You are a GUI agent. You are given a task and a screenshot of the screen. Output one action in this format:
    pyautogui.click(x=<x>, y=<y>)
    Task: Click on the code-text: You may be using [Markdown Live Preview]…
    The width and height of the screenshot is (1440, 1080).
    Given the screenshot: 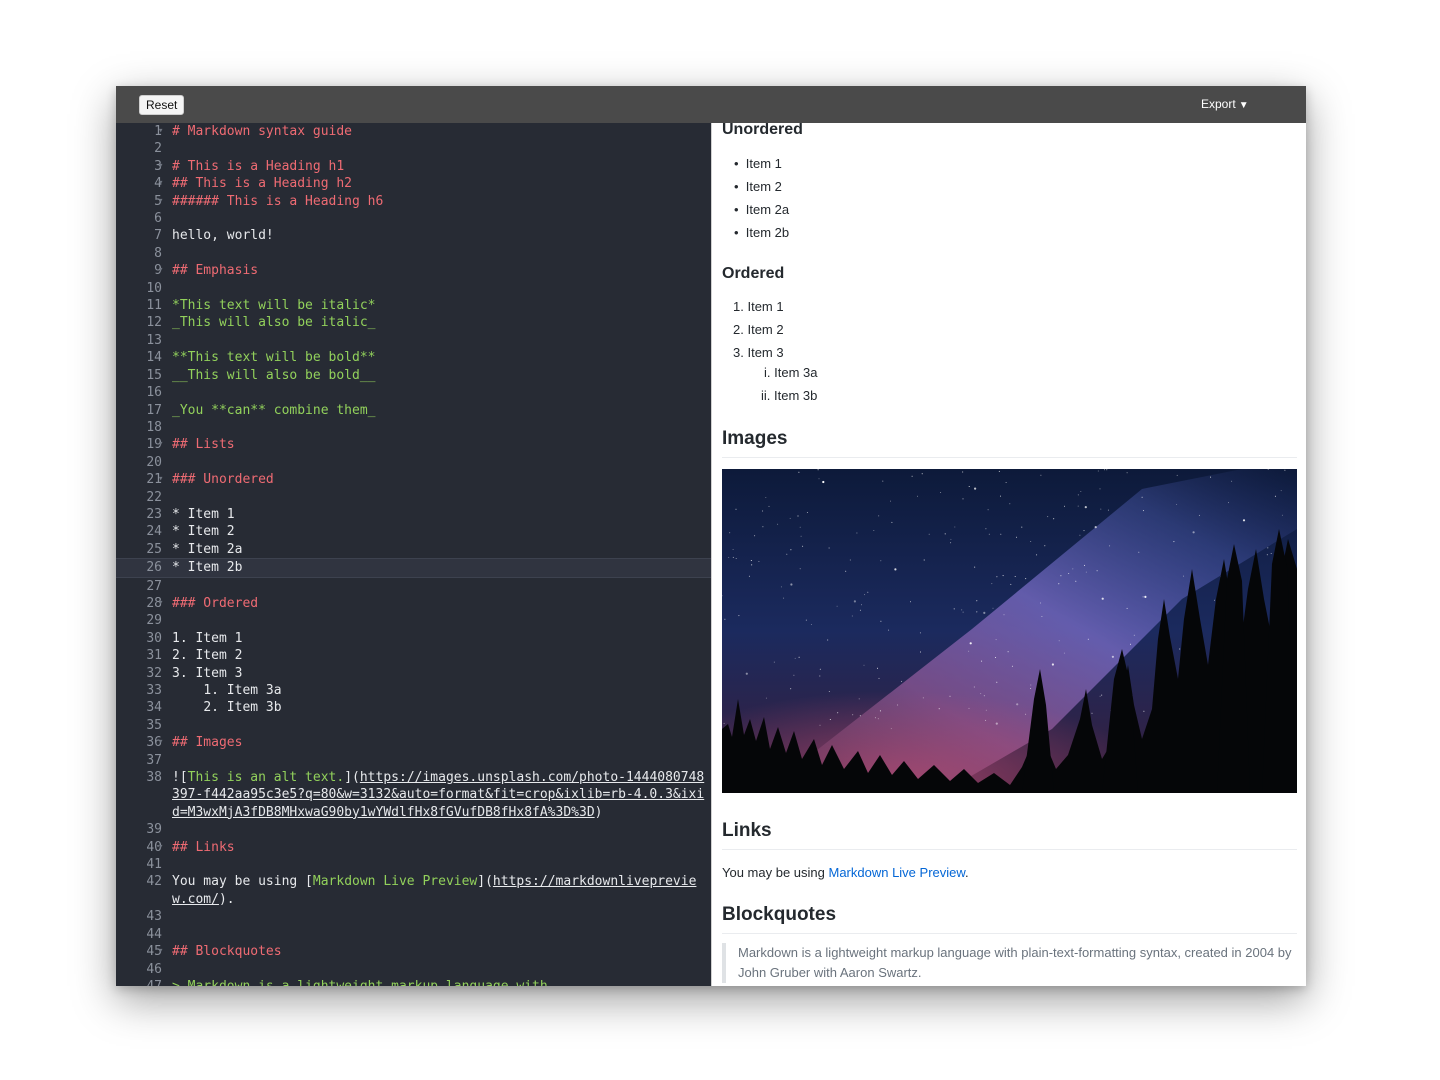 What is the action you would take?
    pyautogui.click(x=435, y=890)
    